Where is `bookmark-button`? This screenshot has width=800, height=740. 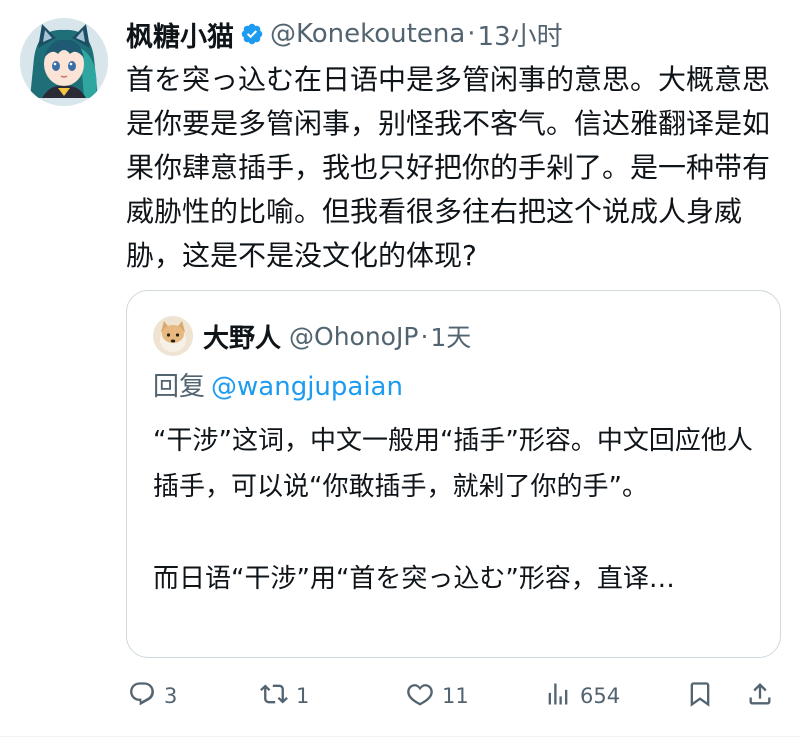 bookmark-button is located at coordinates (700, 696).